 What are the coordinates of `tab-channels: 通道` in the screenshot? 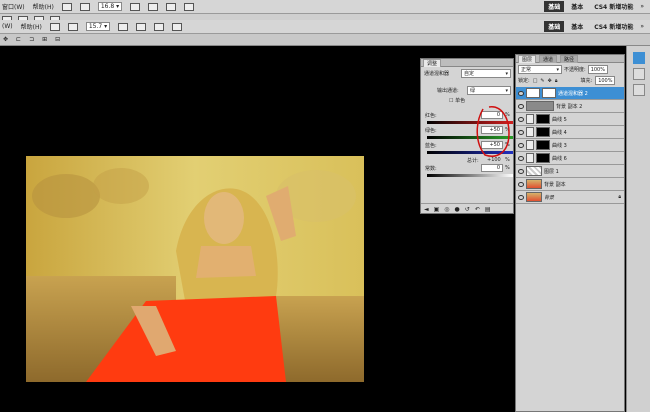 It's located at (548, 58).